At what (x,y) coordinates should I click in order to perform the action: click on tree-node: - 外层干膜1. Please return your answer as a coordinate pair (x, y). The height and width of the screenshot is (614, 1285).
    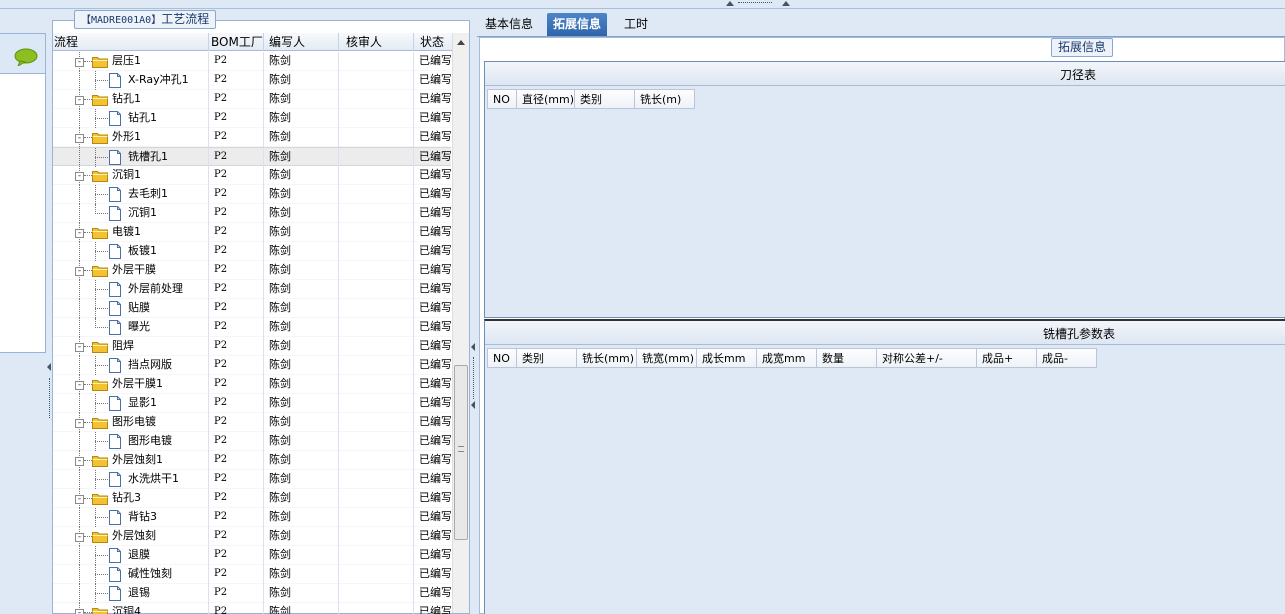
    Looking at the image, I should click on (131, 384).